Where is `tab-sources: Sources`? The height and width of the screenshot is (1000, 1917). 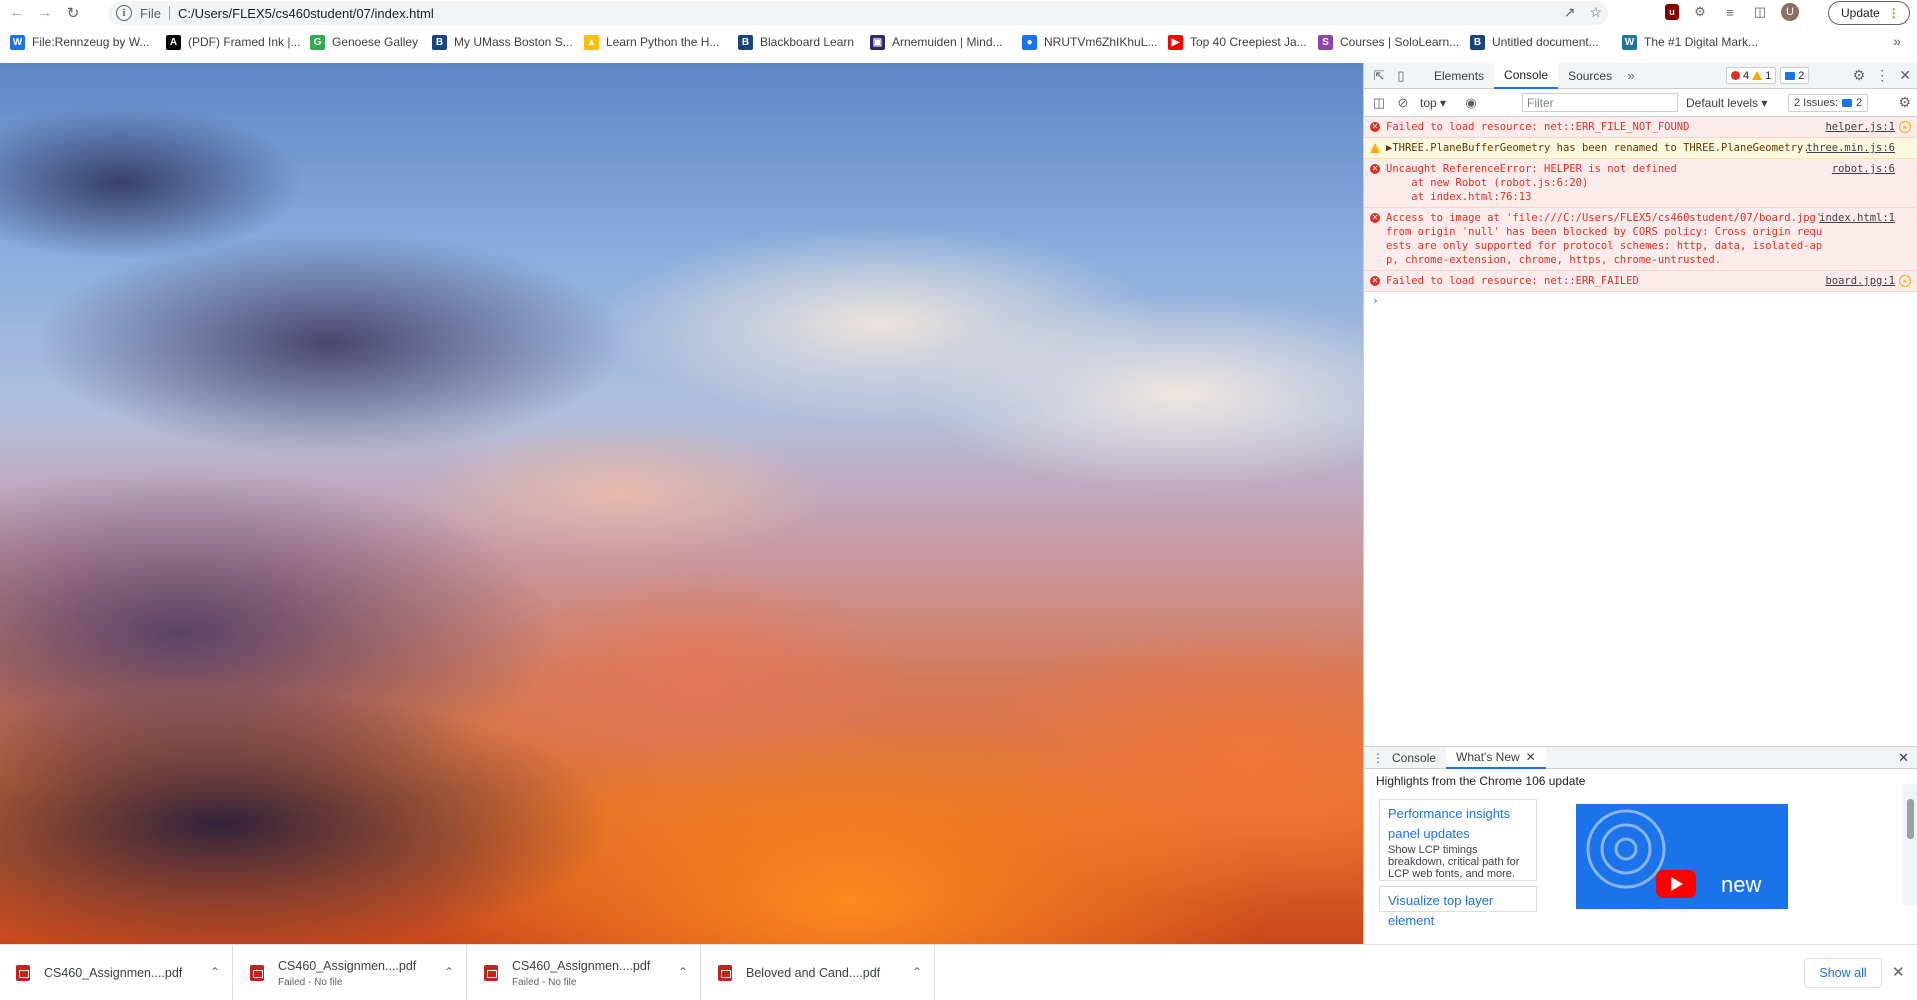 tab-sources: Sources is located at coordinates (1590, 76).